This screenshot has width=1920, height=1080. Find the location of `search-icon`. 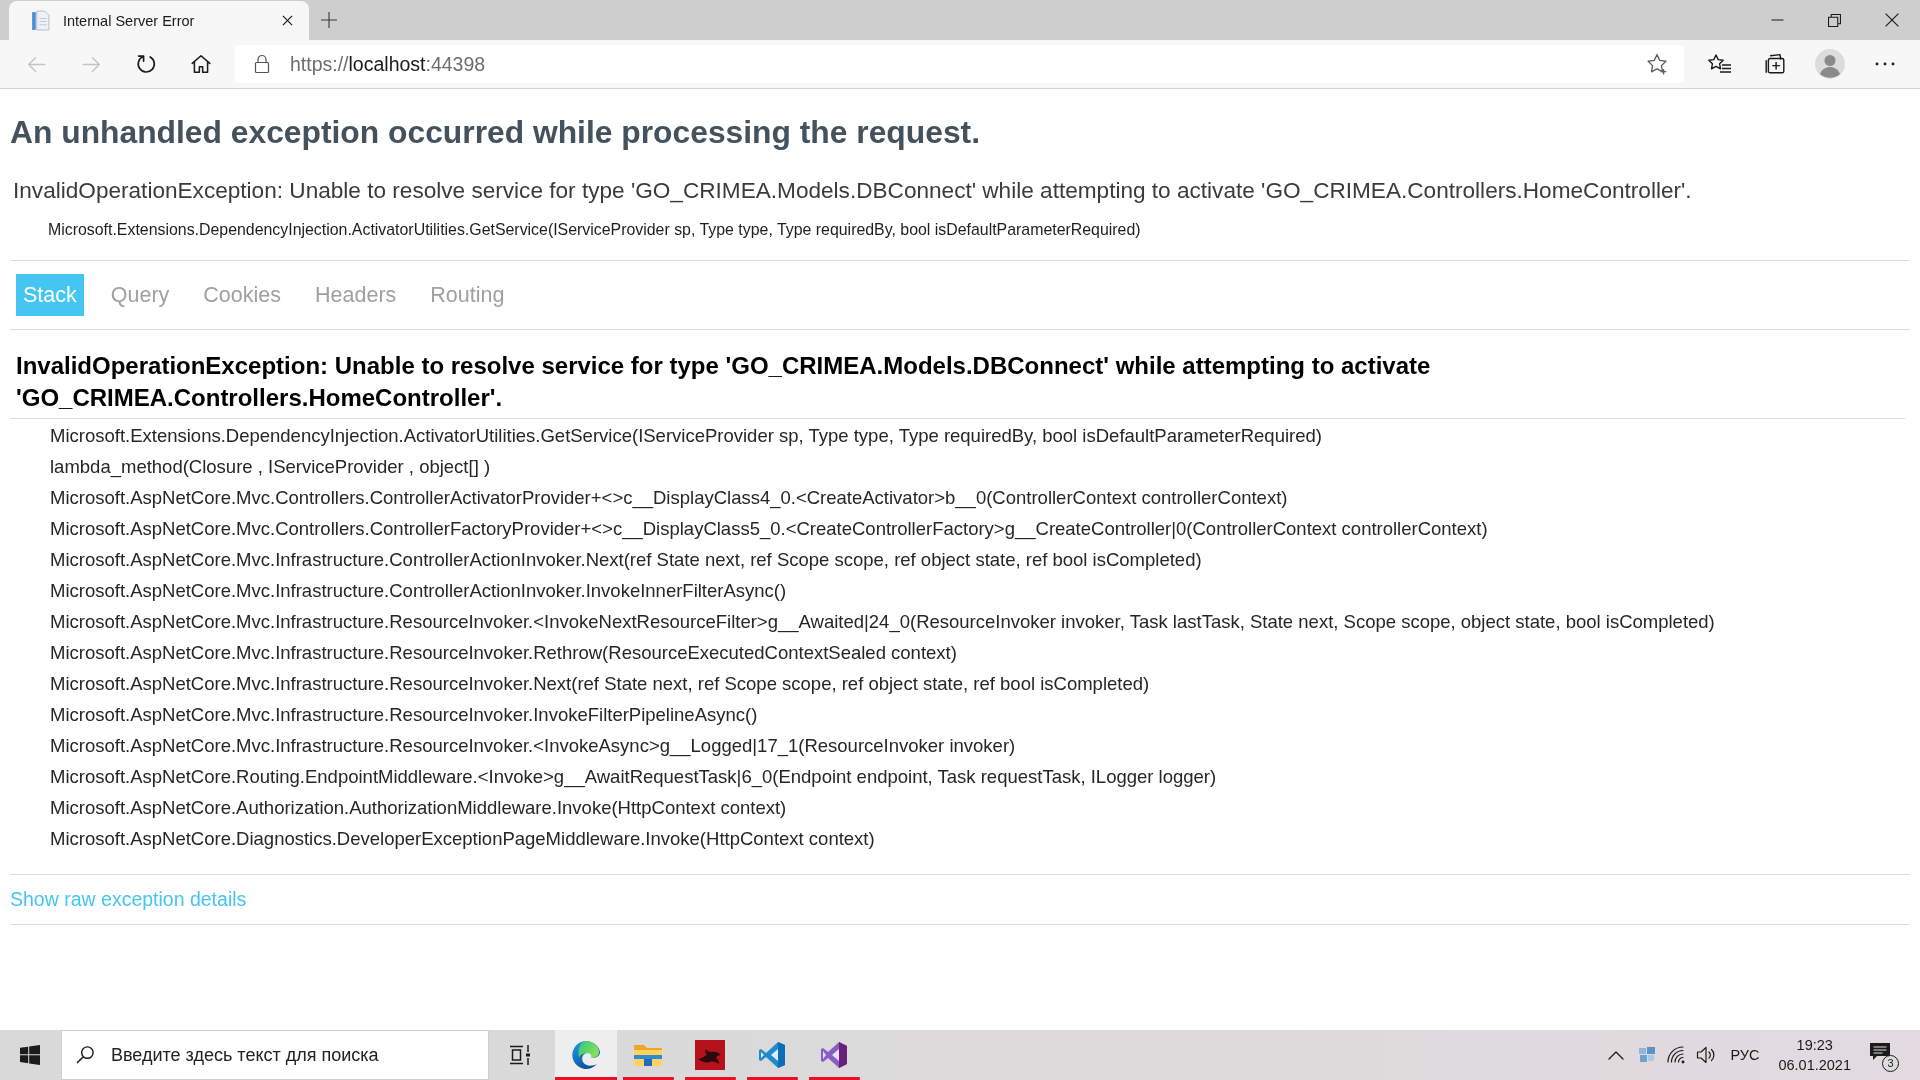

search-icon is located at coordinates (85, 1054).